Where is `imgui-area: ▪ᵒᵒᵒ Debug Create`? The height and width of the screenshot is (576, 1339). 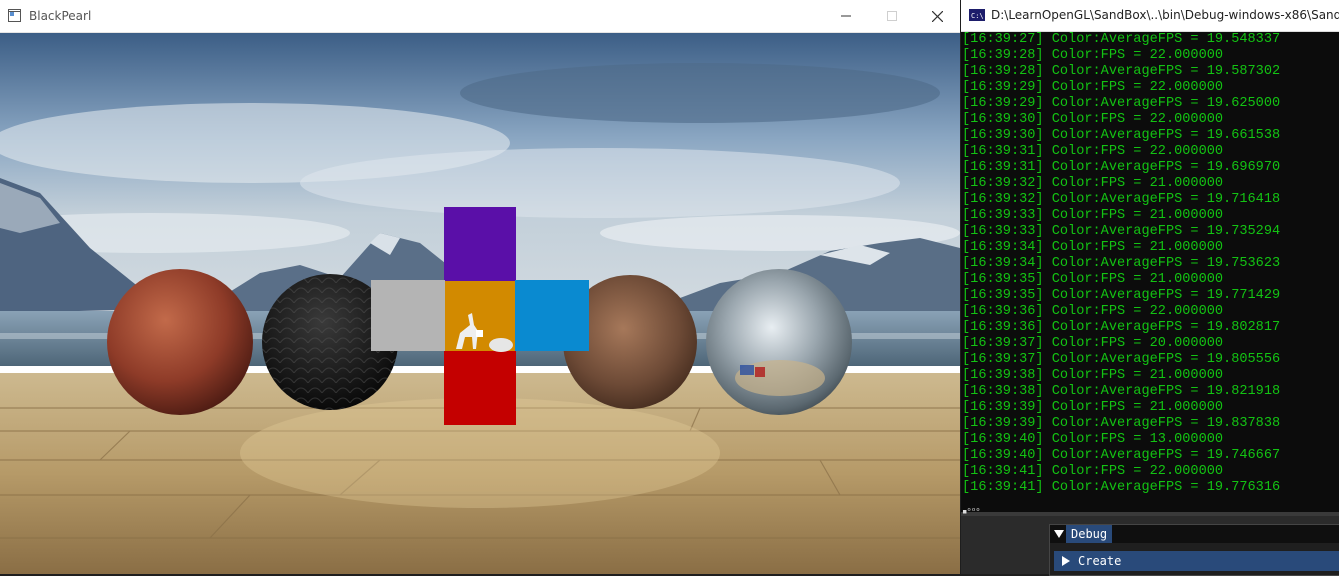 imgui-area: ▪ᵒᵒᵒ Debug Create is located at coordinates (1150, 541).